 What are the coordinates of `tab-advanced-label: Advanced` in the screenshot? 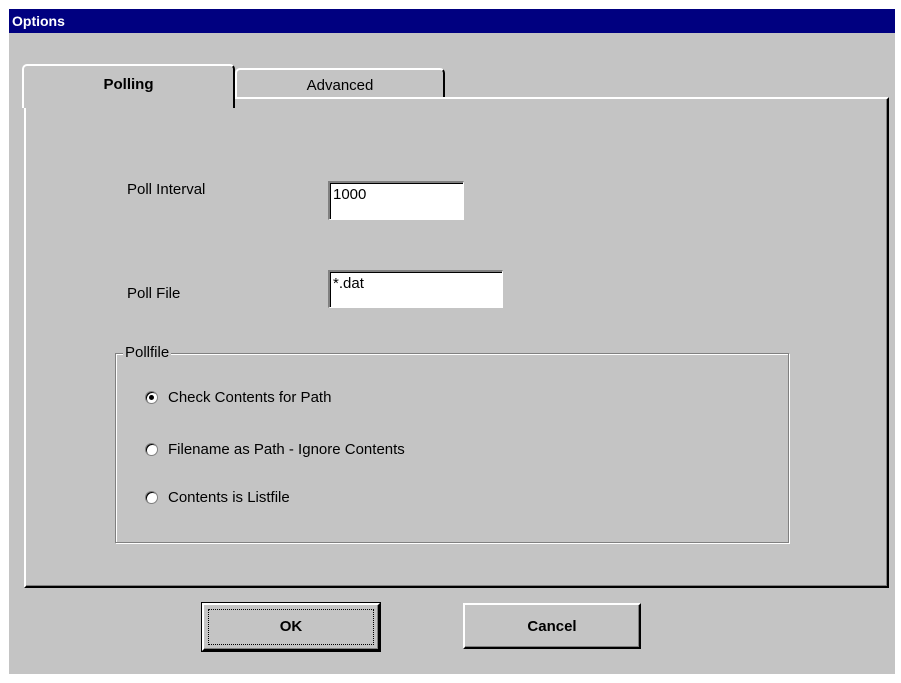 It's located at (340, 85).